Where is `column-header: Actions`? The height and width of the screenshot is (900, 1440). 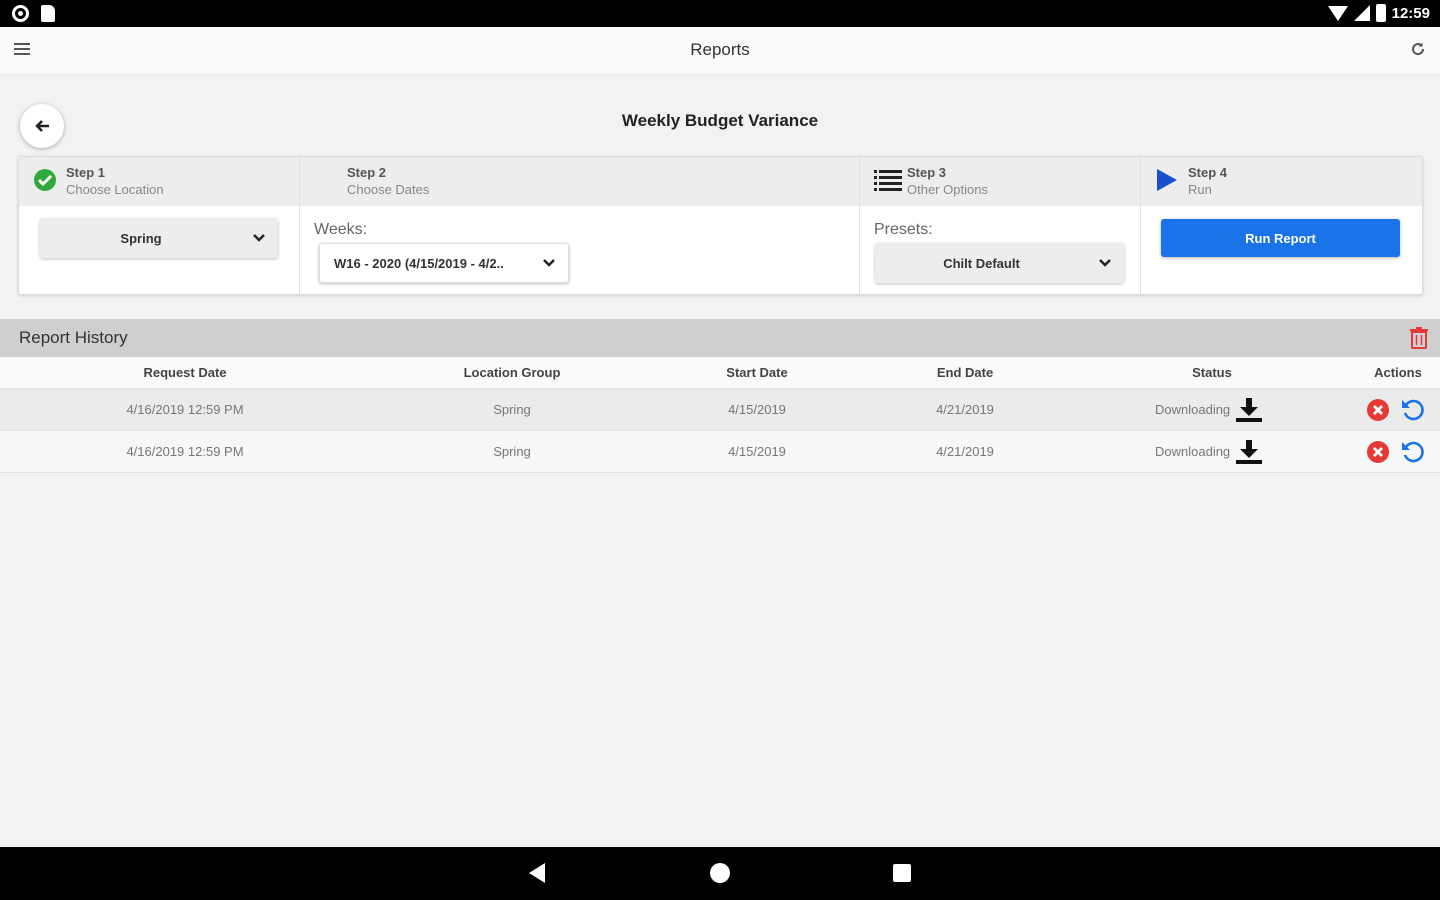 column-header: Actions is located at coordinates (1398, 372).